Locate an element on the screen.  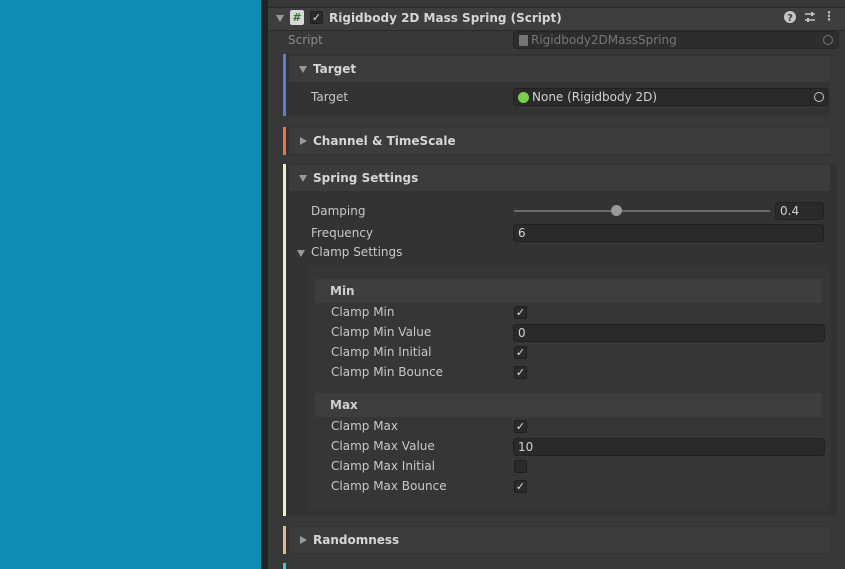
clamp-max-value-input: 10 is located at coordinates (669, 447).